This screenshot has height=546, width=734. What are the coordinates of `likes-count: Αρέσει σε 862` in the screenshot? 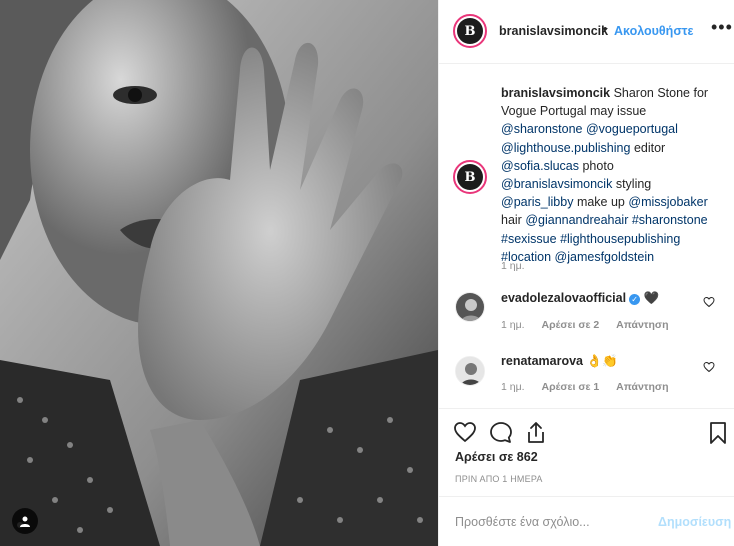 It's located at (496, 457).